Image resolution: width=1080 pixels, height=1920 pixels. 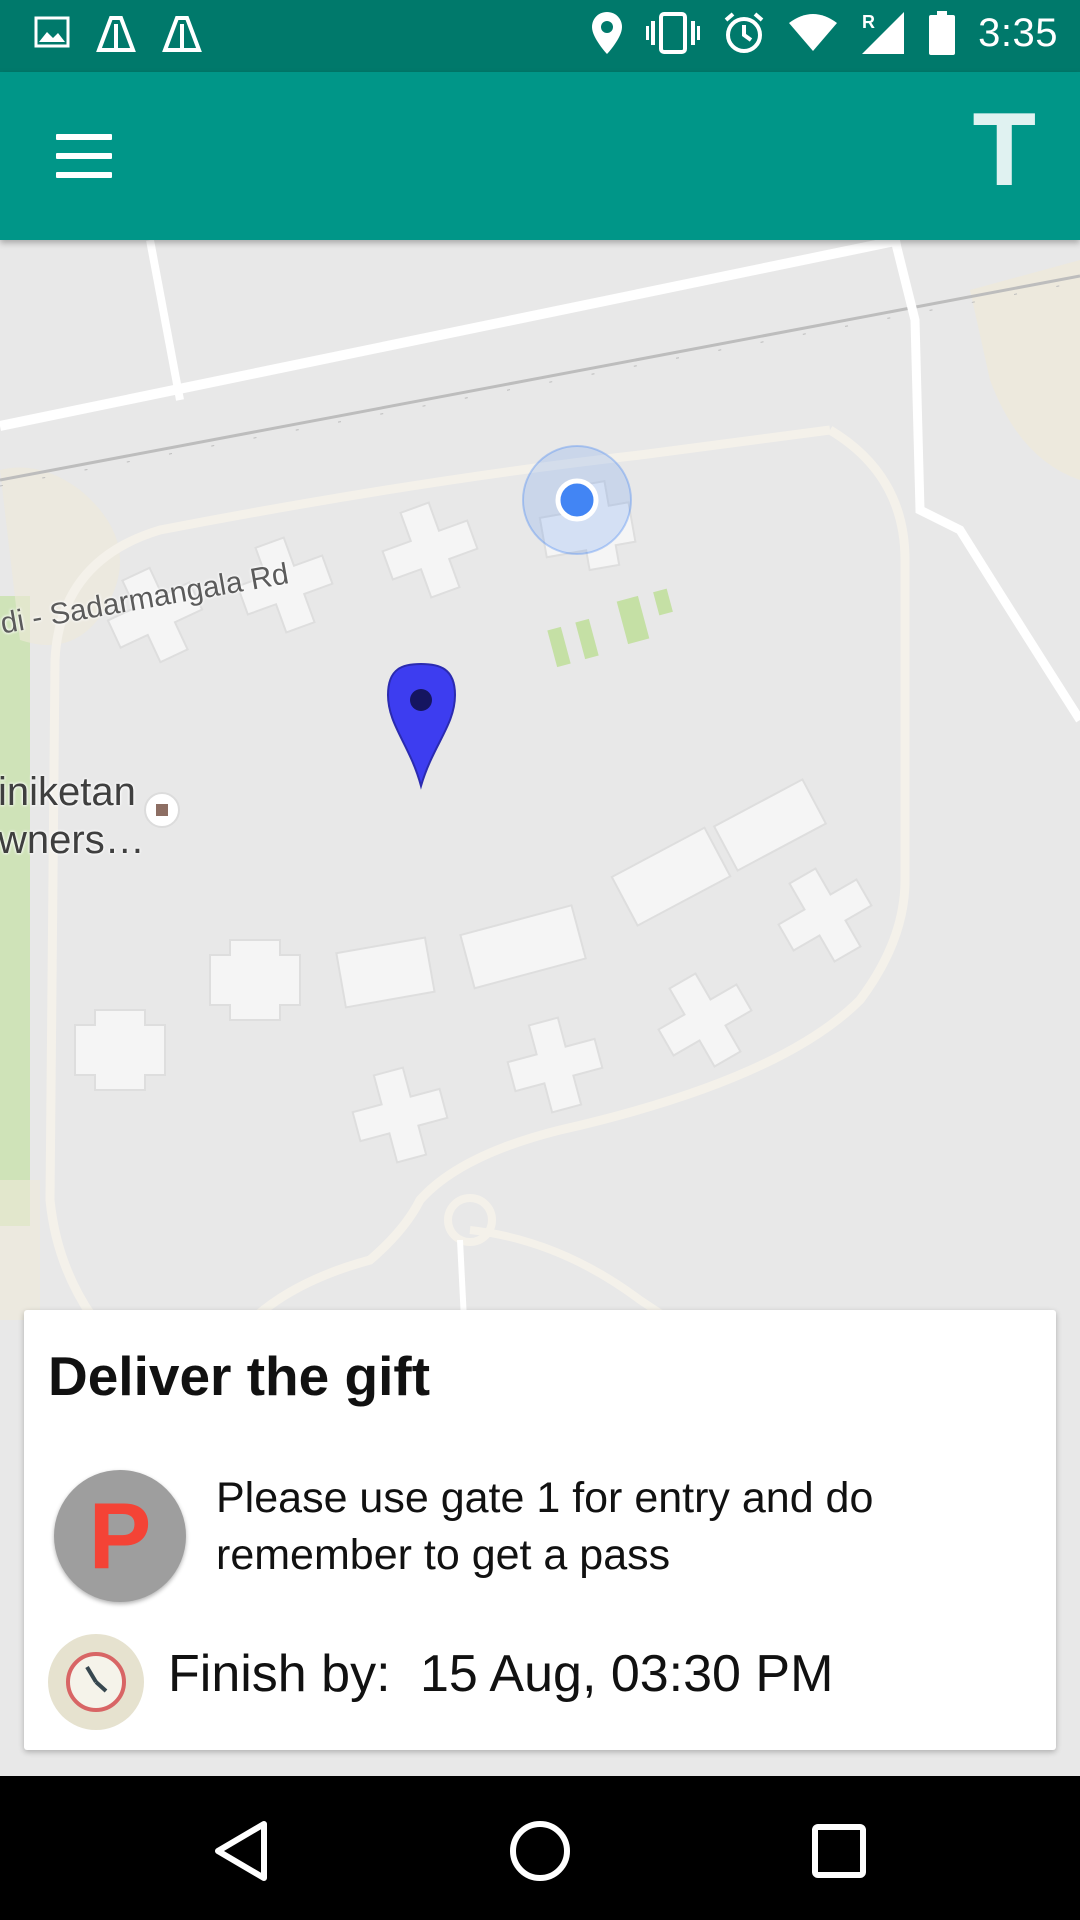 I want to click on alarm-icon, so click(x=744, y=33).